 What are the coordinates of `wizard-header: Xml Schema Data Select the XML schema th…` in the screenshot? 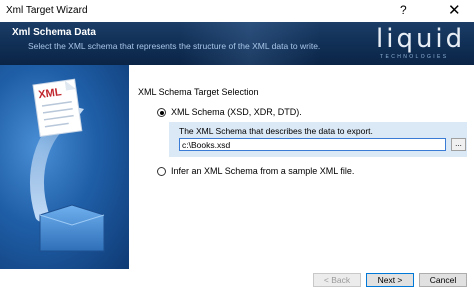 It's located at (237, 43).